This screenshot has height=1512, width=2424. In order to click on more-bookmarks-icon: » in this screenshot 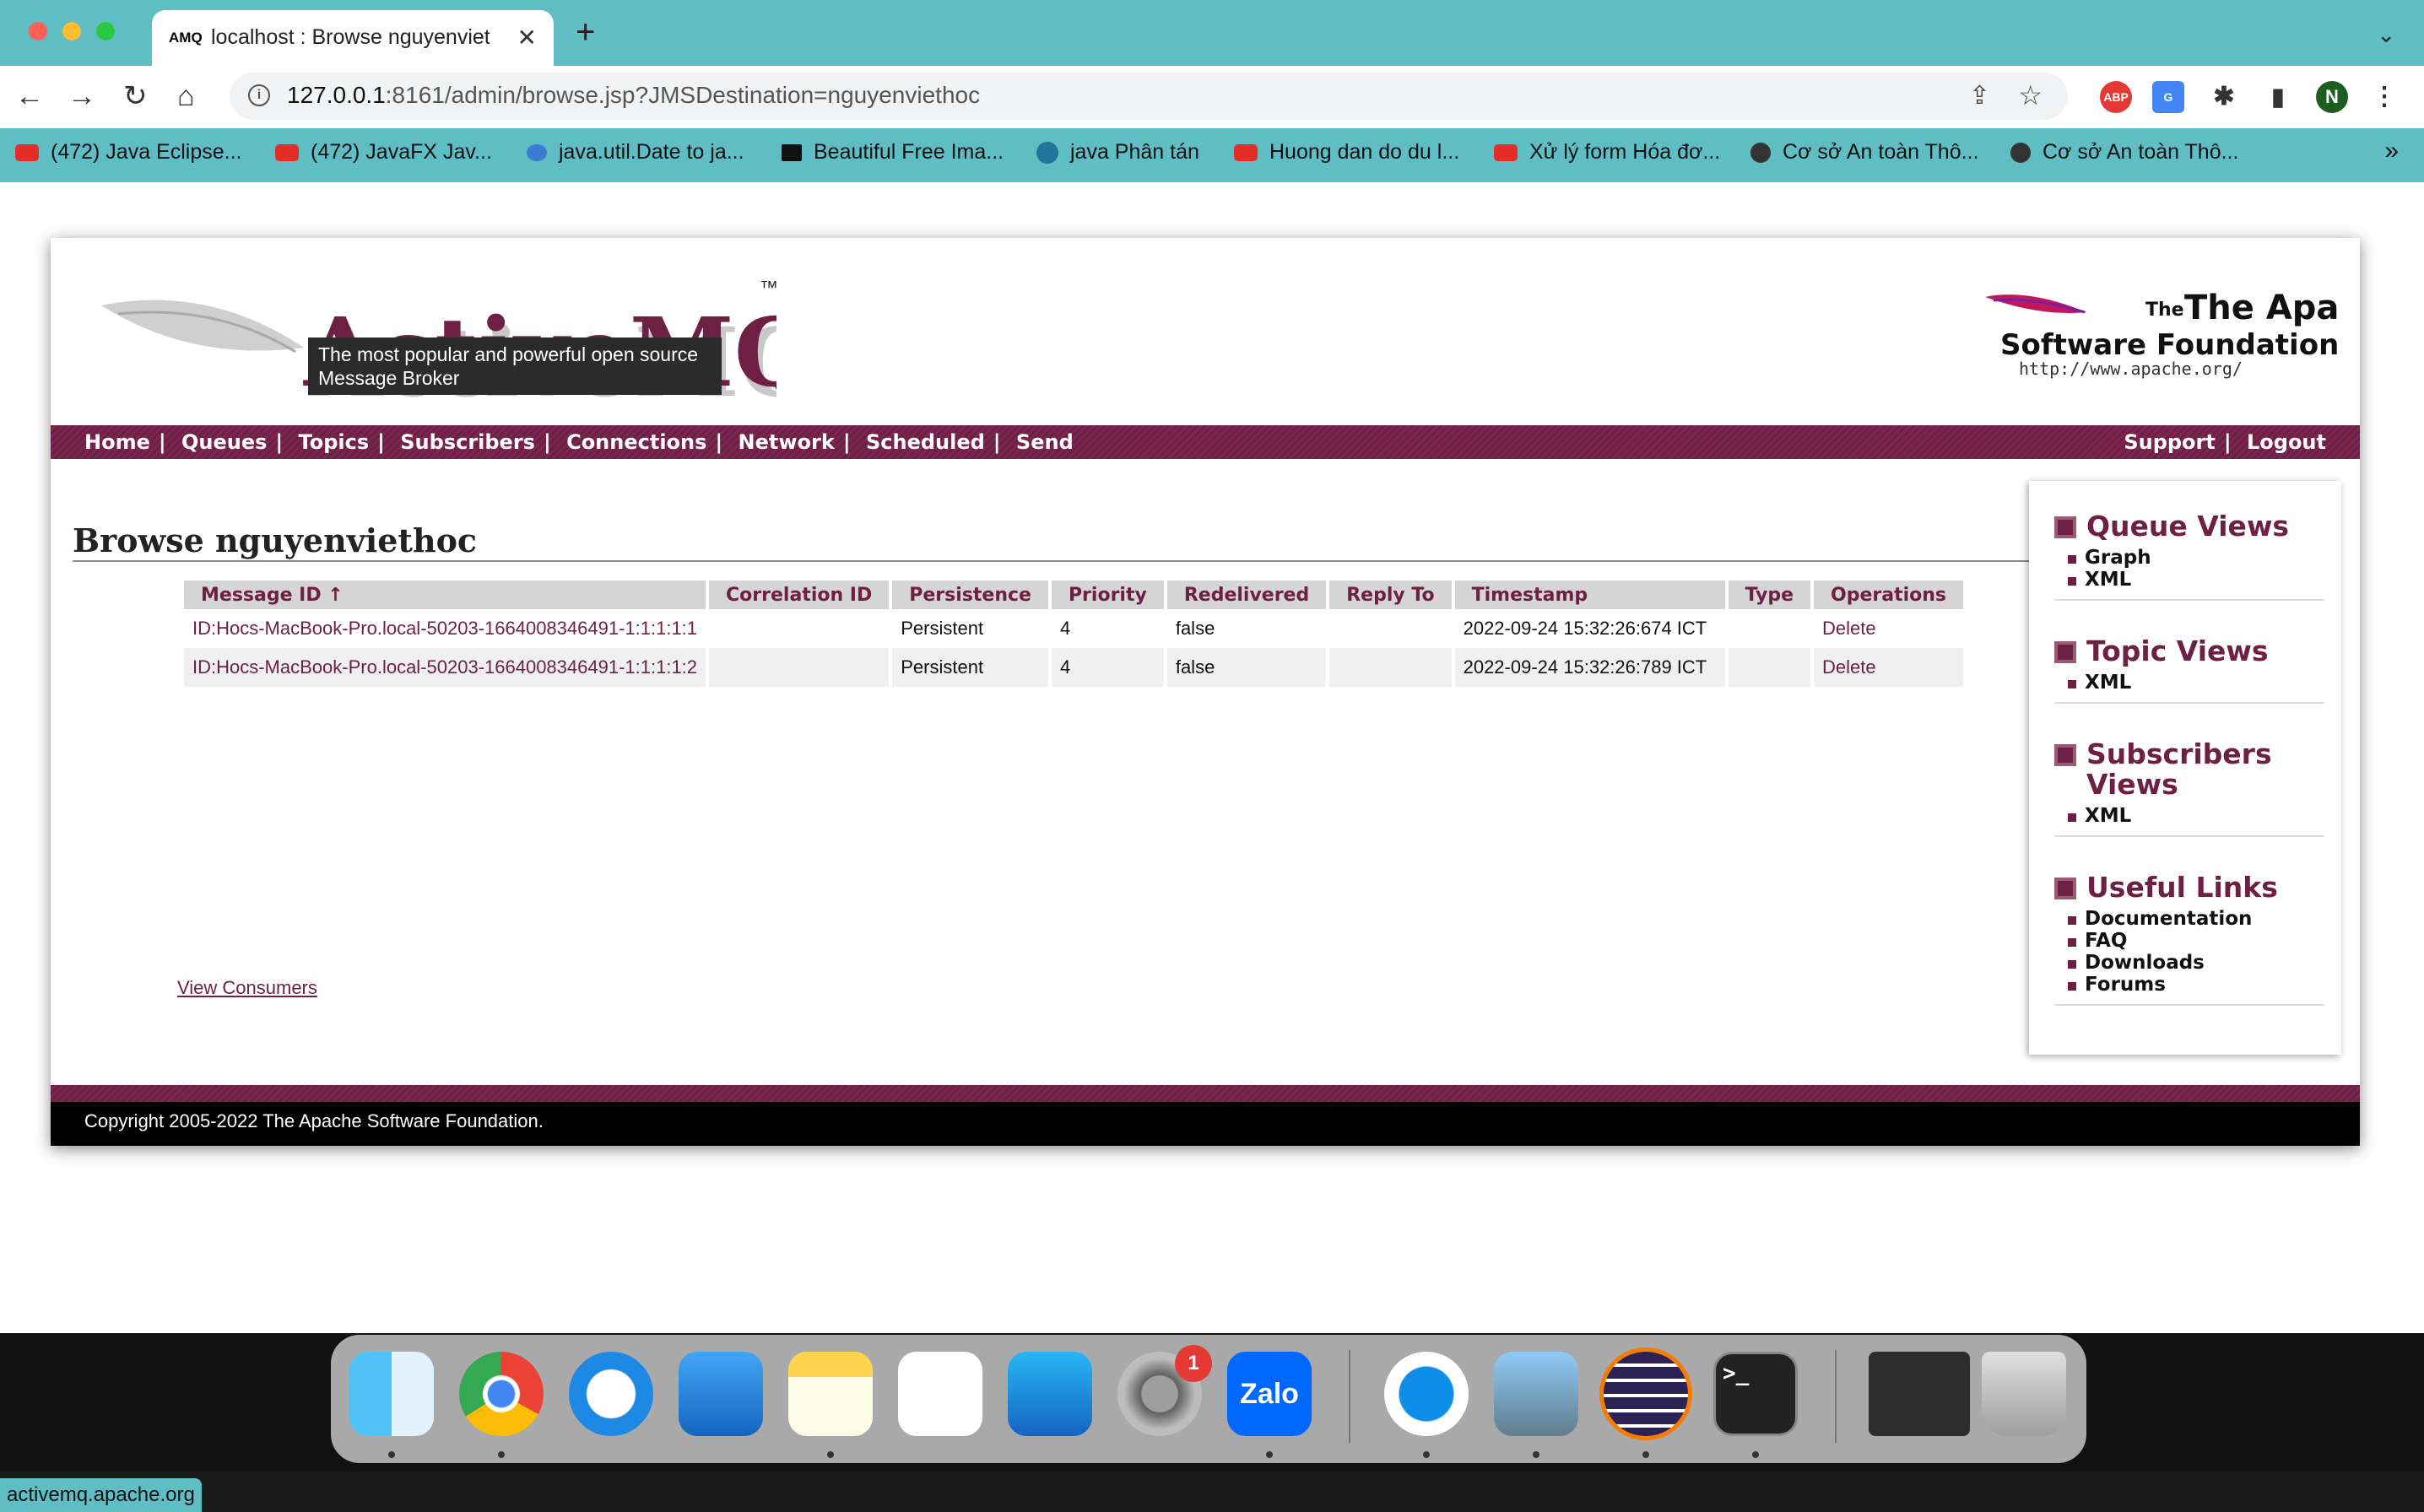, I will do `click(2391, 151)`.